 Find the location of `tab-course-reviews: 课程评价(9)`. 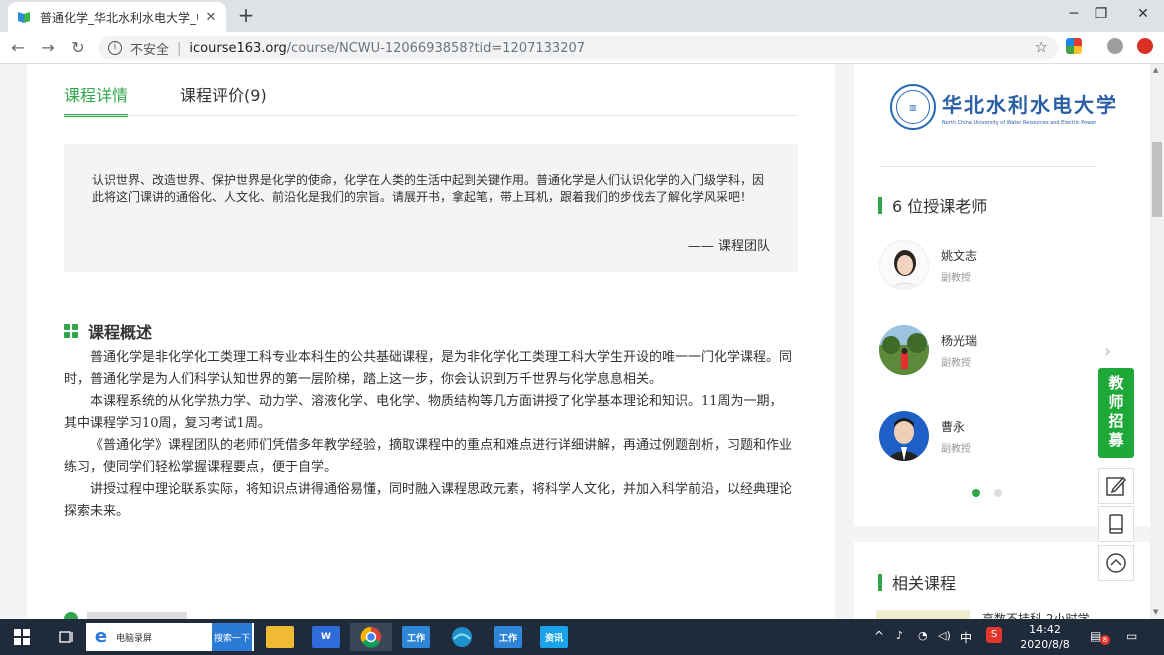

tab-course-reviews: 课程评价(9) is located at coordinates (223, 99).